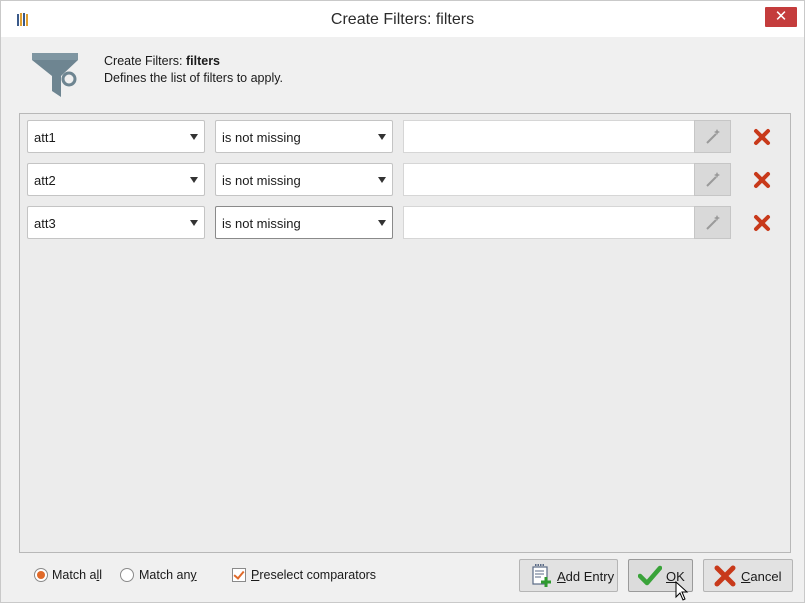 The height and width of the screenshot is (603, 805). What do you see at coordinates (725, 576) in the screenshot?
I see `cancel-x-icon` at bounding box center [725, 576].